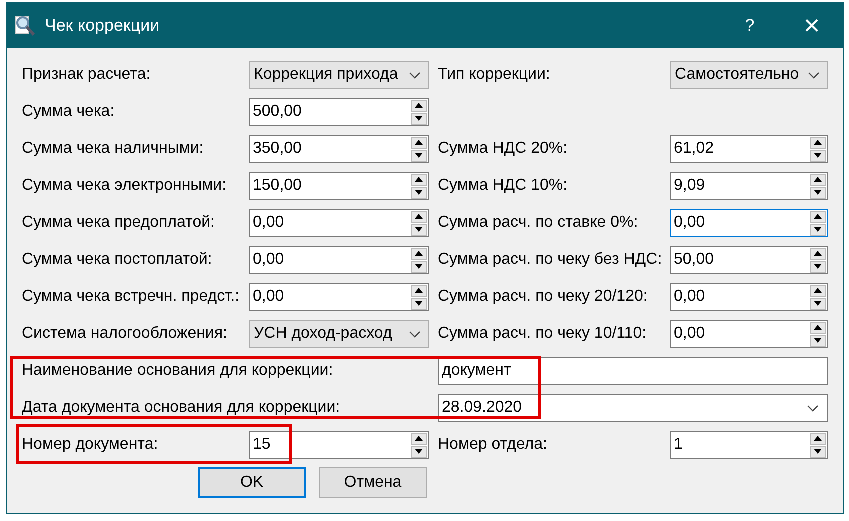  I want to click on field-value: 15, so click(262, 445).